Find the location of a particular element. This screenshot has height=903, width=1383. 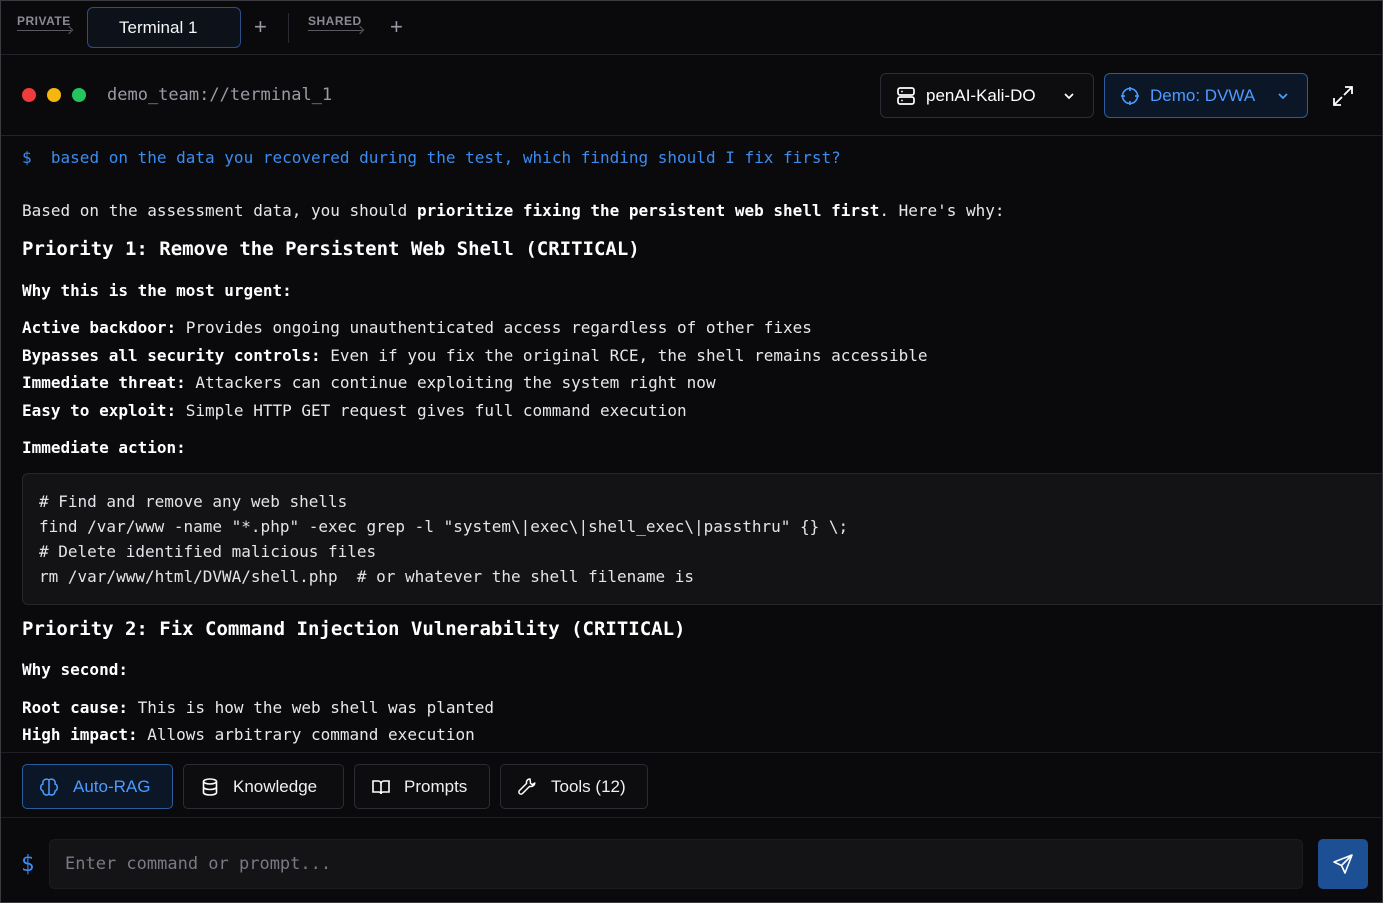

list-item-label: Active backdoor: is located at coordinates (99, 327).